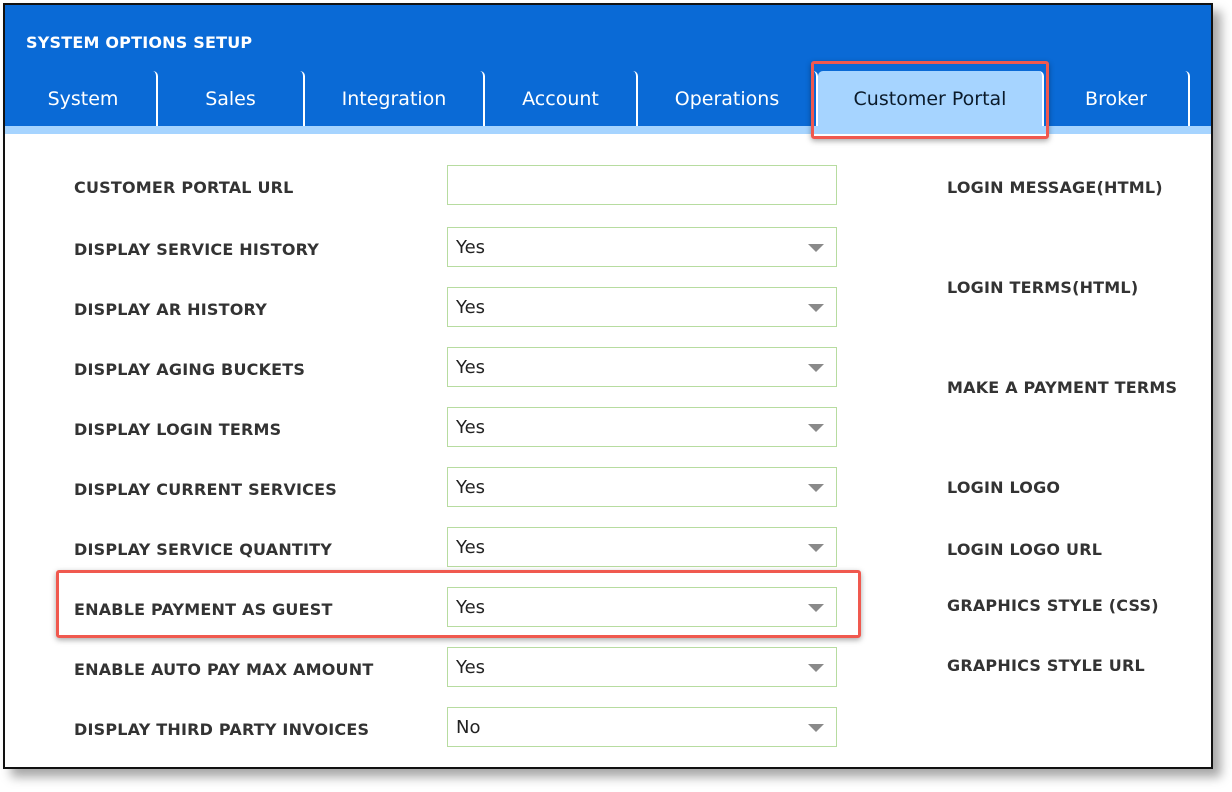 The width and height of the screenshot is (1232, 792). Describe the element at coordinates (190, 369) in the screenshot. I see `label-display-aging-buckets: DISPLAY AGING BUCKETS` at that location.